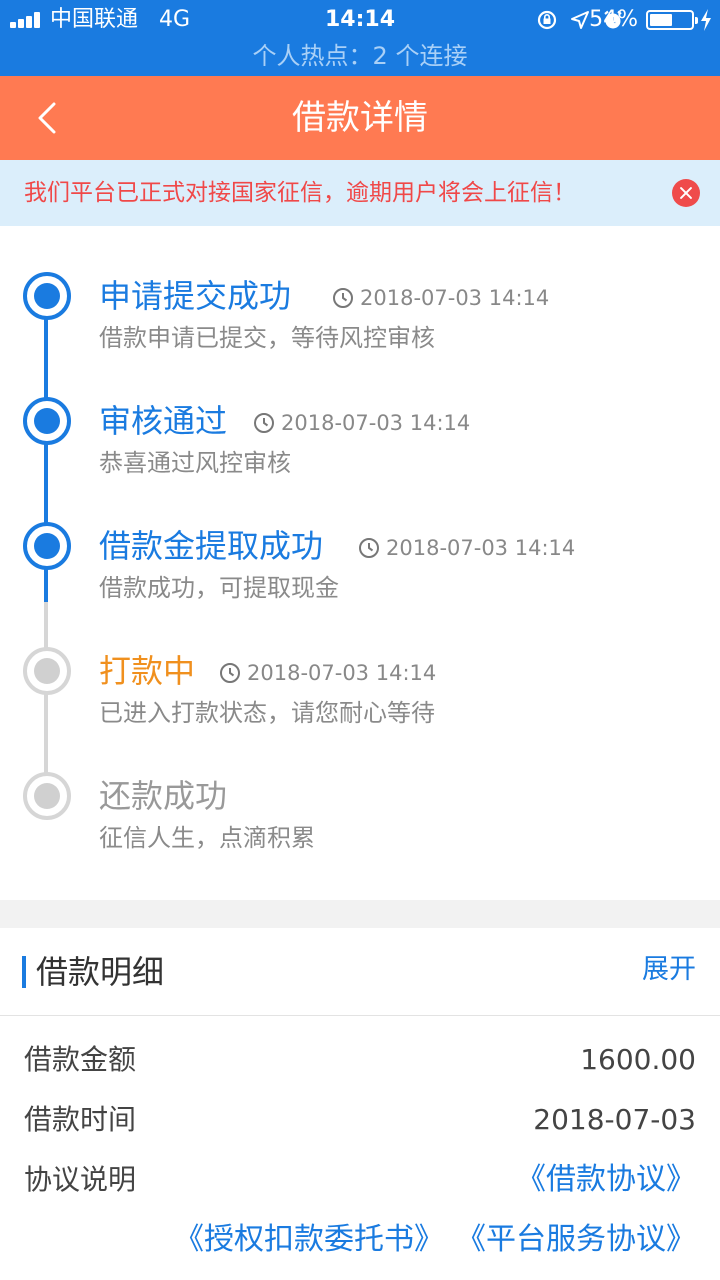 Image resolution: width=720 pixels, height=1280 pixels. Describe the element at coordinates (614, 1119) in the screenshot. I see `detail-value: 2018-07-03` at that location.